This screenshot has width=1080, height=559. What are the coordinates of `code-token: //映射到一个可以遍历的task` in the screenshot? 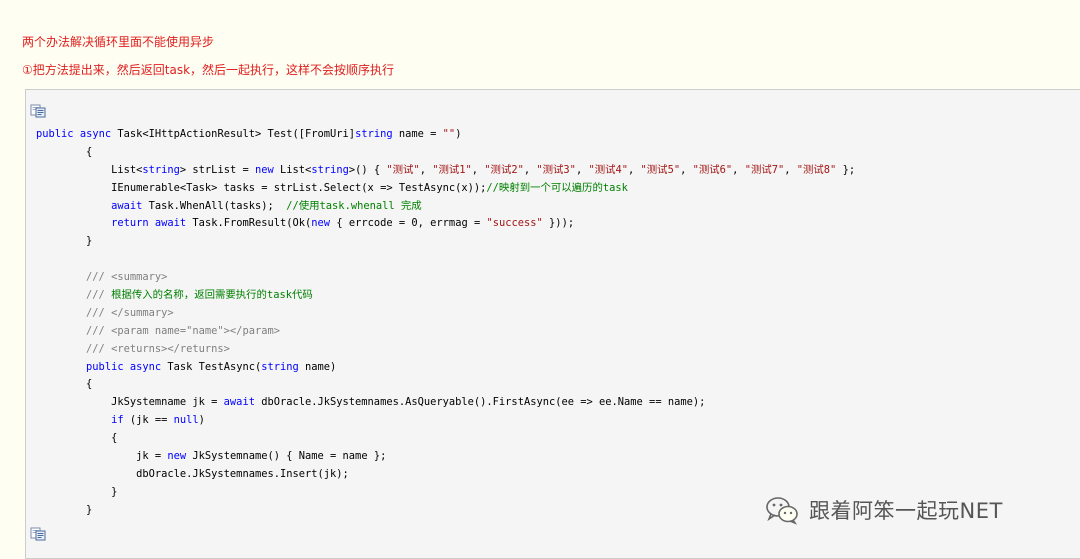 It's located at (557, 187).